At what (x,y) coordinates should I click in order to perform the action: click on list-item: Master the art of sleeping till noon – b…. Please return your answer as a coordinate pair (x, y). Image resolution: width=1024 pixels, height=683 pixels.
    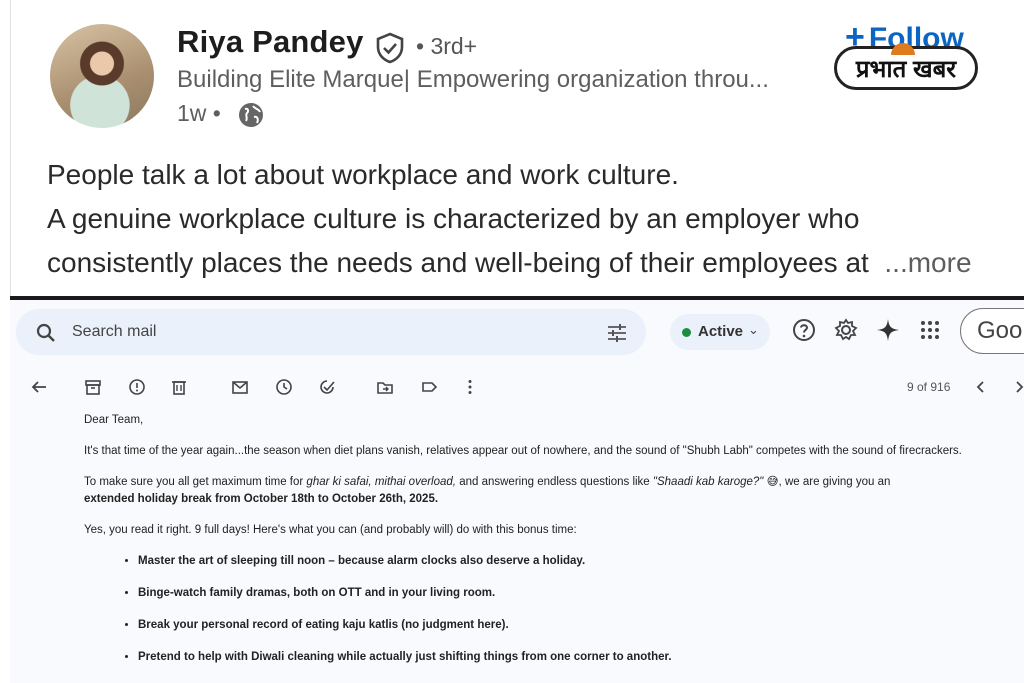
    Looking at the image, I should click on (571, 561).